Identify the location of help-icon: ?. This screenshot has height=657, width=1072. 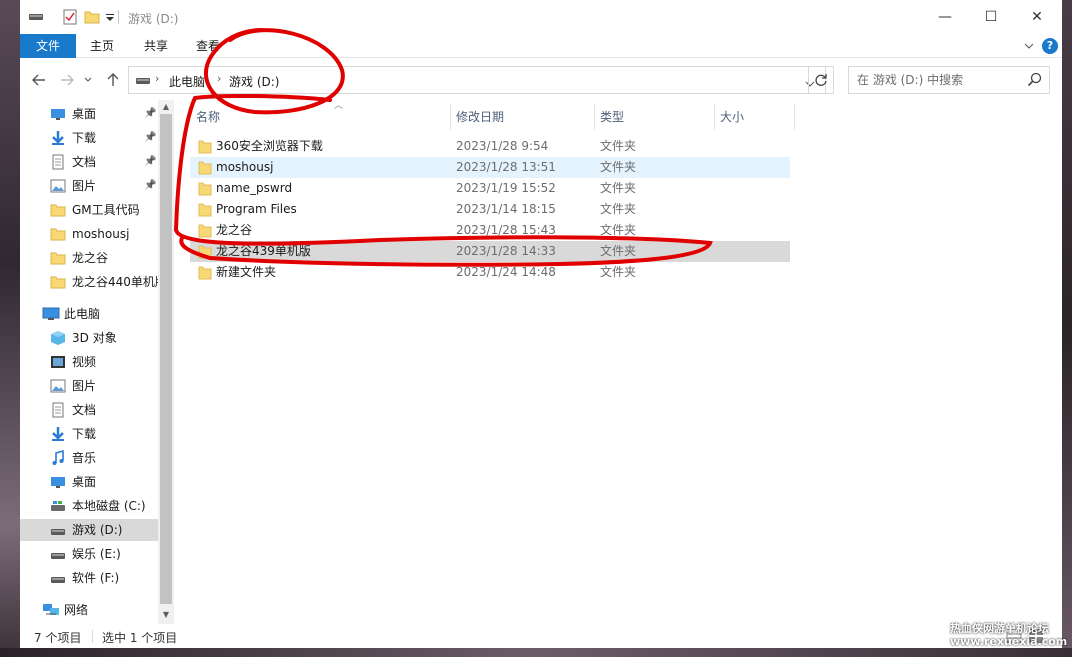
(1050, 46).